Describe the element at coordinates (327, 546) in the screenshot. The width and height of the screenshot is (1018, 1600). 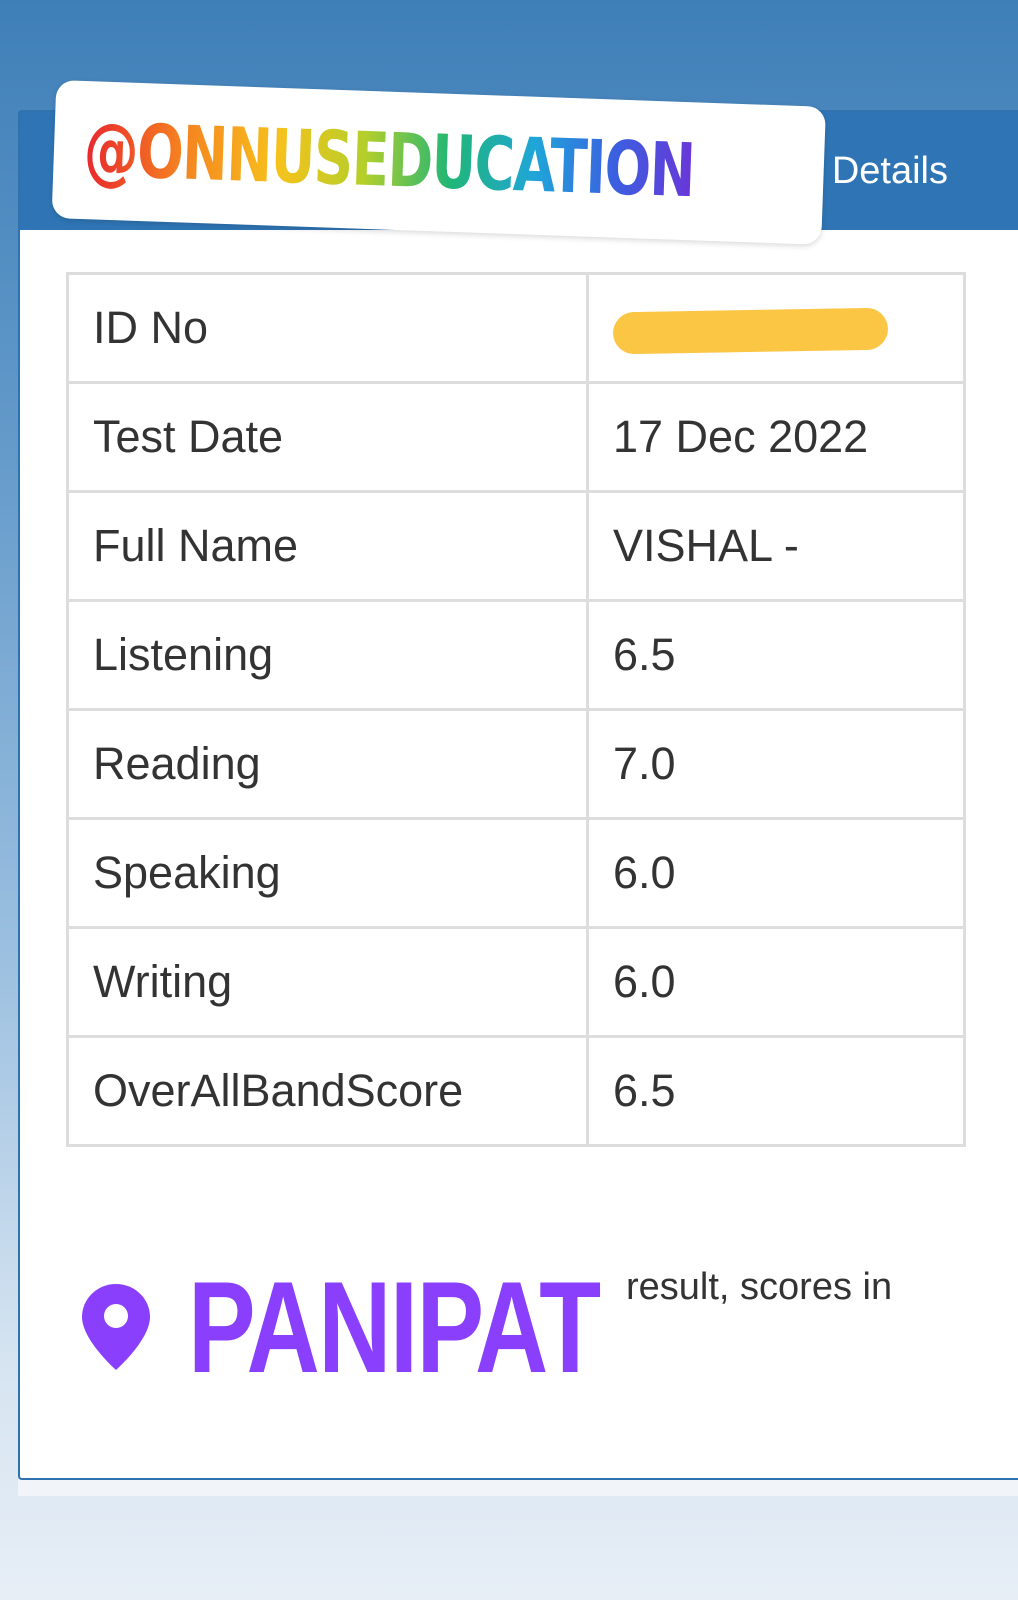
I see `row-label: Full Name` at that location.